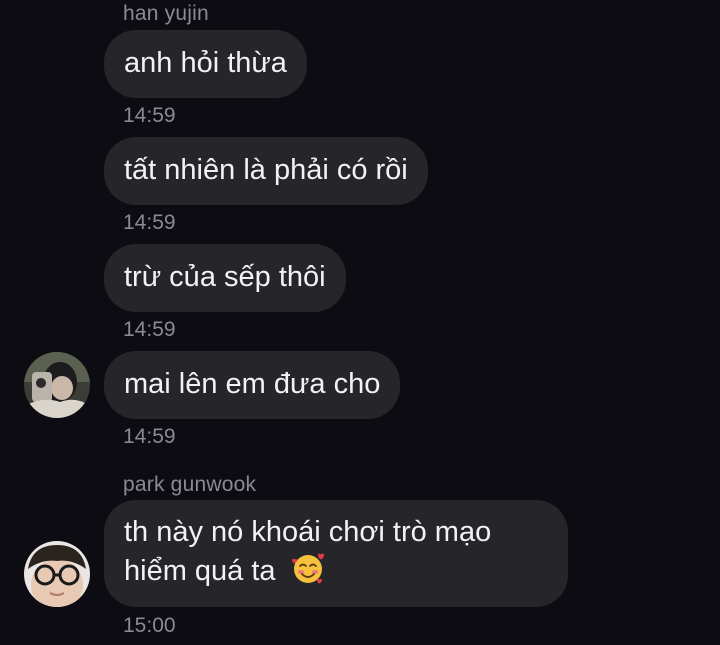 The width and height of the screenshot is (720, 645). What do you see at coordinates (336, 569) in the screenshot?
I see `message-text-line-wrap: hiểm quá ta` at bounding box center [336, 569].